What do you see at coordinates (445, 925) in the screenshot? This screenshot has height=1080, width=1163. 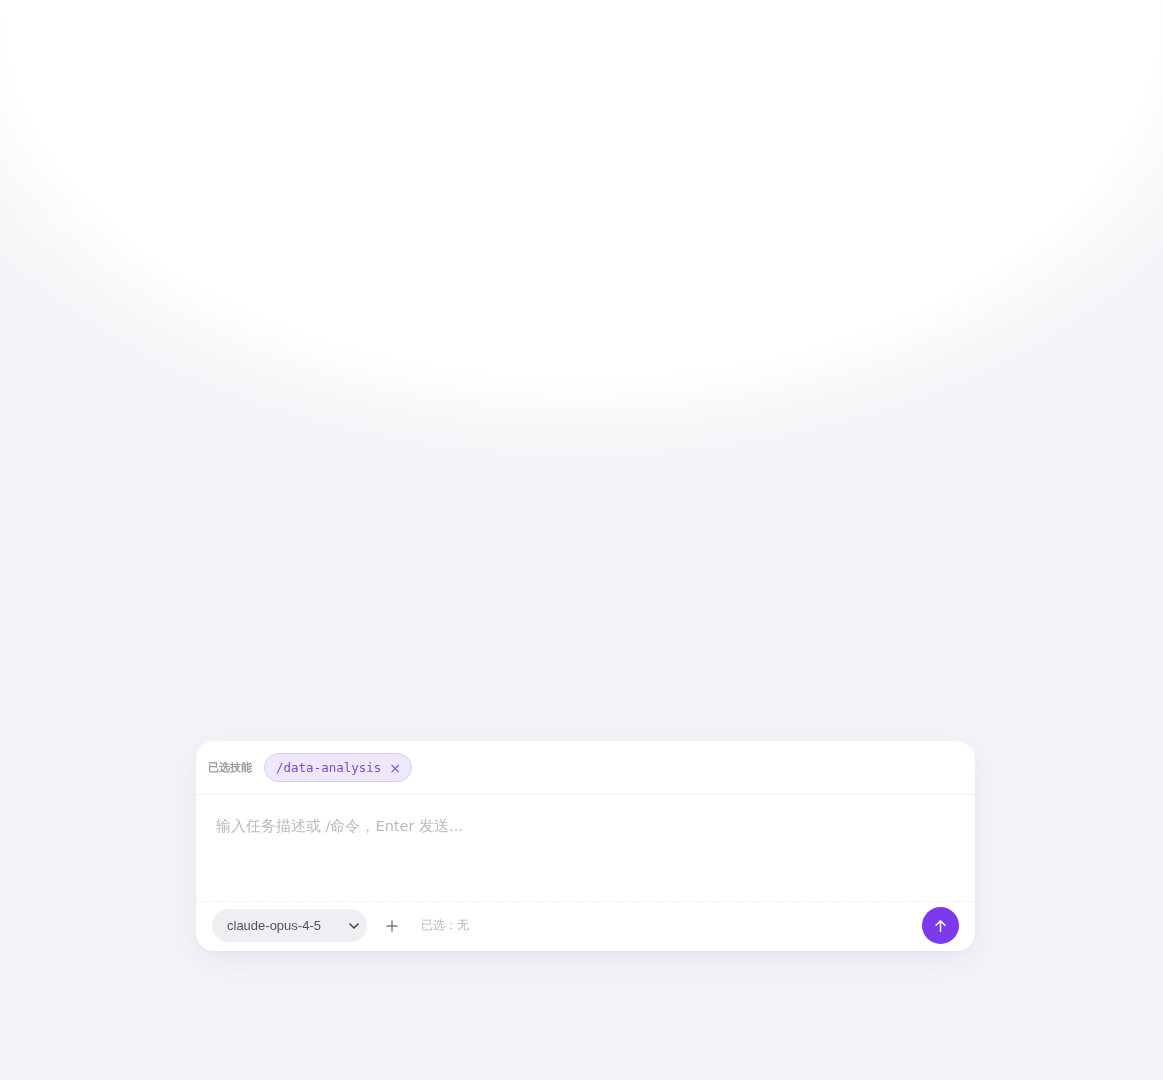 I see `selection-status: 已选：无` at bounding box center [445, 925].